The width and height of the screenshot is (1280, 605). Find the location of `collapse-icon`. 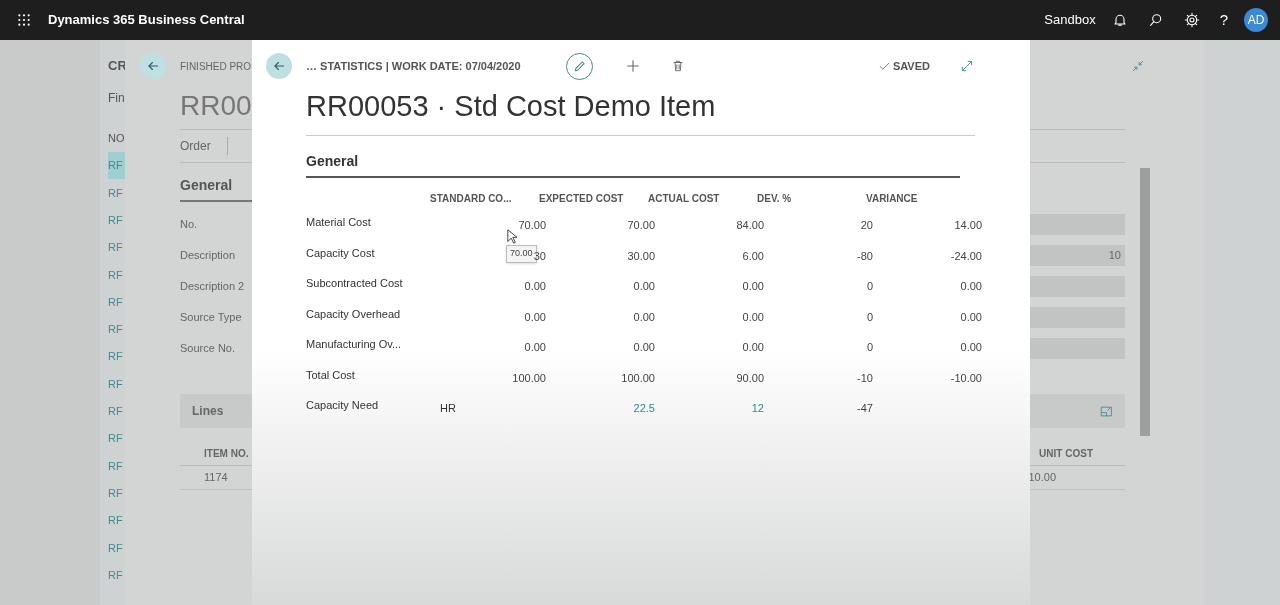

collapse-icon is located at coordinates (1138, 66).